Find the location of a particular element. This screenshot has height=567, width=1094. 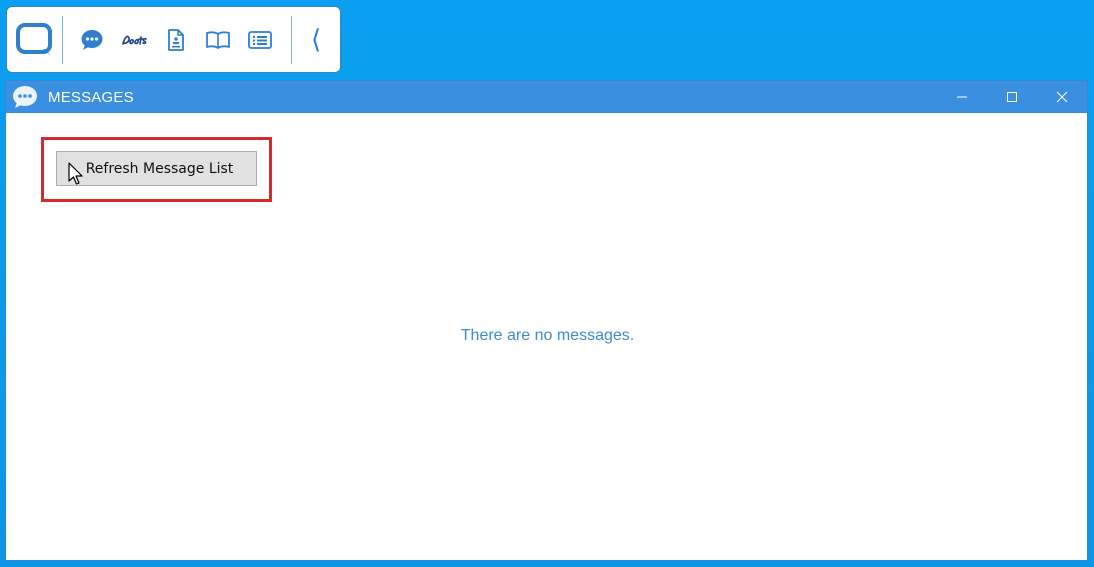

chat-bubble-icon is located at coordinates (25, 97).